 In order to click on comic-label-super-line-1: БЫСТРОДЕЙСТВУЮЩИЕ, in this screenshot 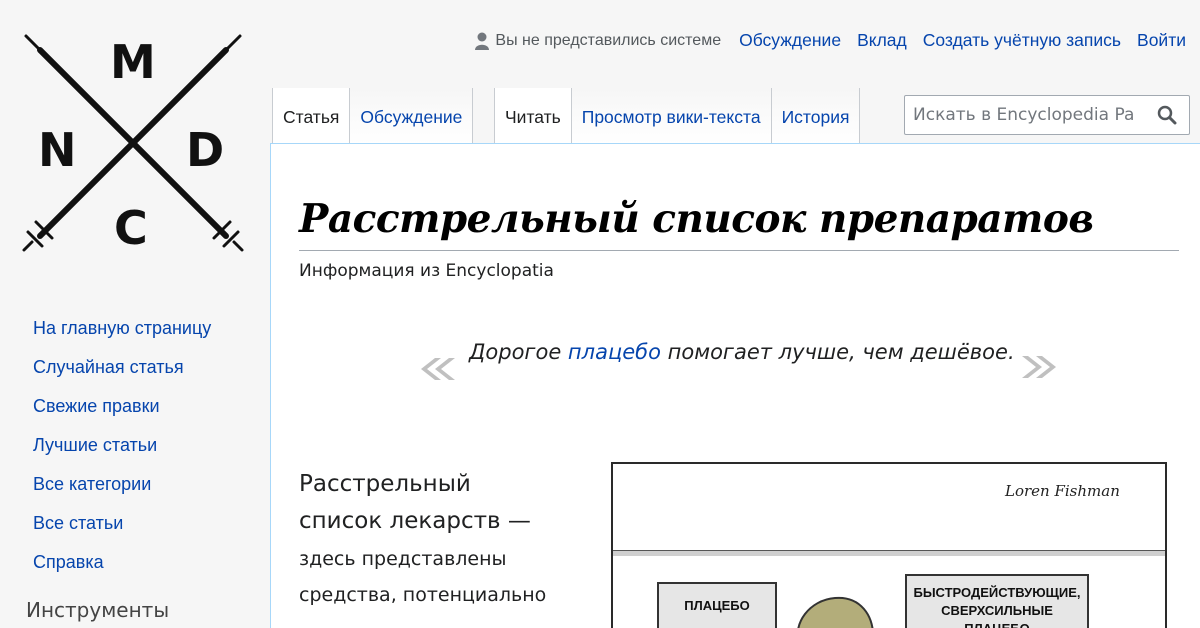, I will do `click(997, 592)`.